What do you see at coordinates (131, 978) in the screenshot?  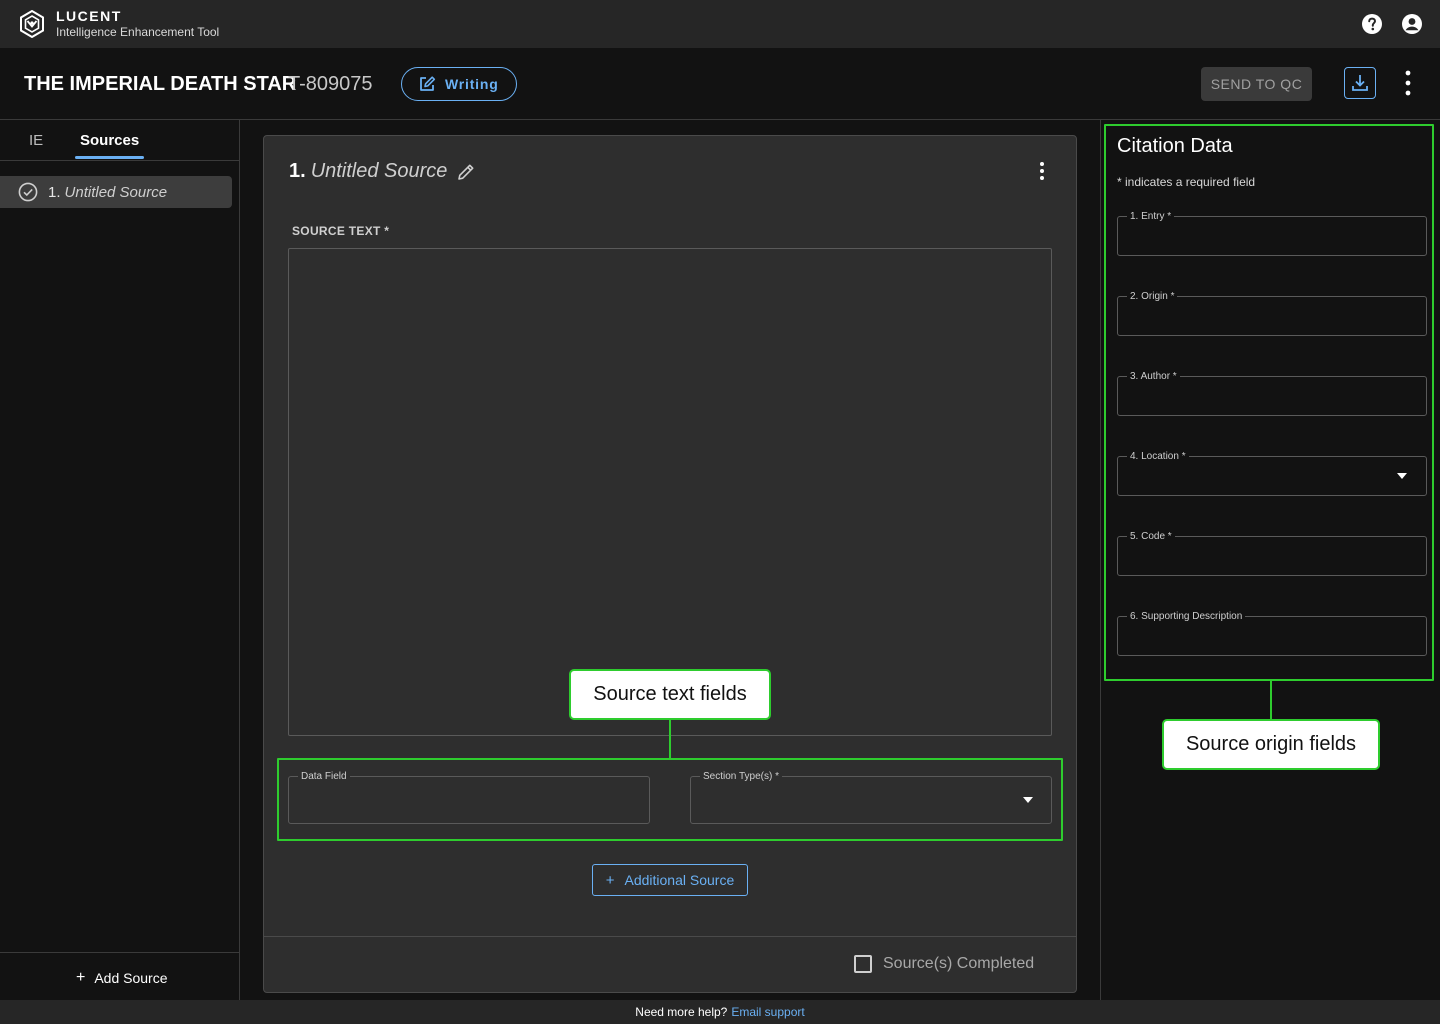 I see `add-source-label: Add Source` at bounding box center [131, 978].